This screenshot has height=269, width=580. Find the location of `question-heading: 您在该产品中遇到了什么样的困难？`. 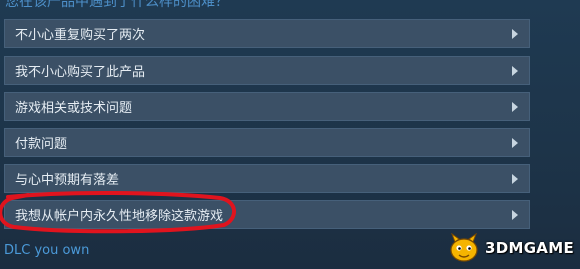

question-heading: 您在该产品中遇到了什么样的困难？ is located at coordinates (117, 5).